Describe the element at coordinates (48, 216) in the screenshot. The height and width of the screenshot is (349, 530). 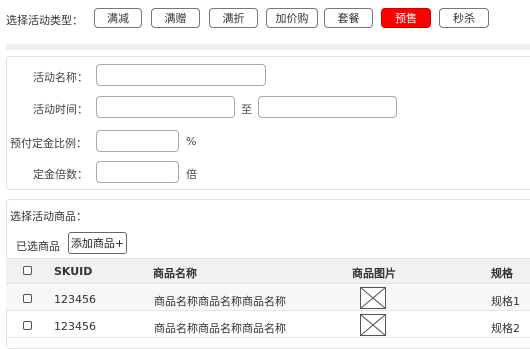
I see `select-goods-title: 选择活动商品：` at that location.